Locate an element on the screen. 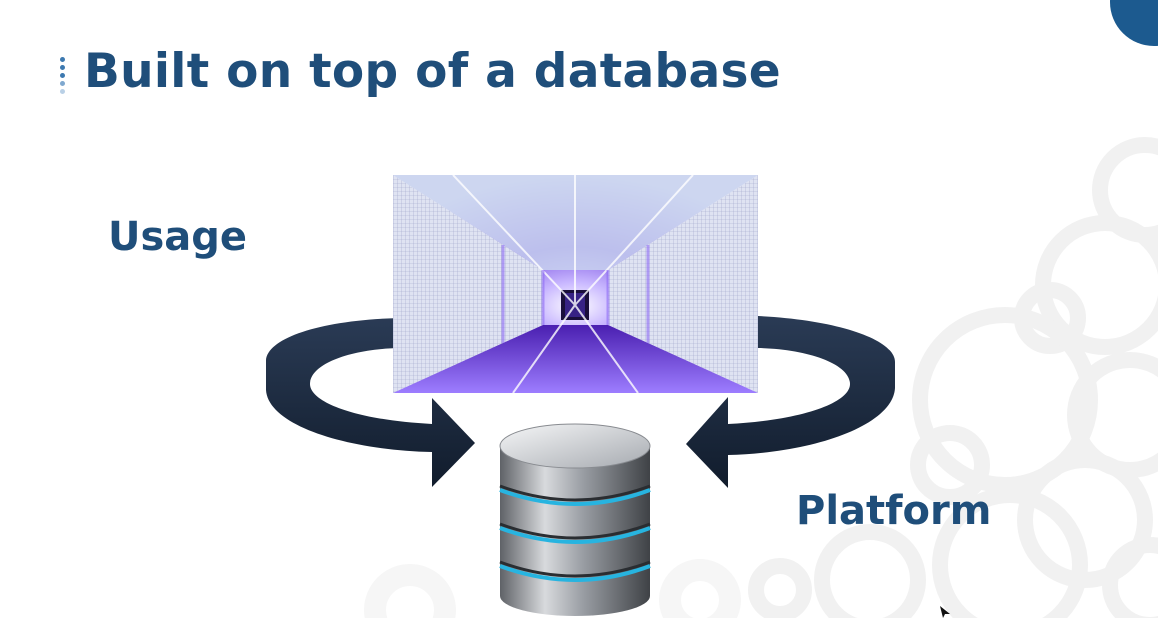 Image resolution: width=1158 pixels, height=618 pixels. mouse-cursor-icon is located at coordinates (945, 612).